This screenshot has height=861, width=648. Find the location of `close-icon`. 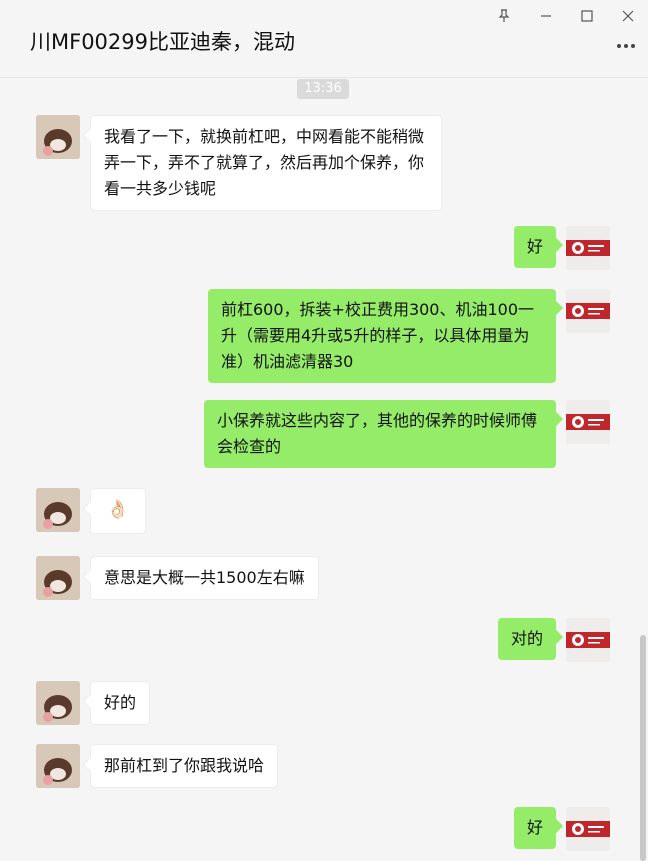

close-icon is located at coordinates (628, 16).